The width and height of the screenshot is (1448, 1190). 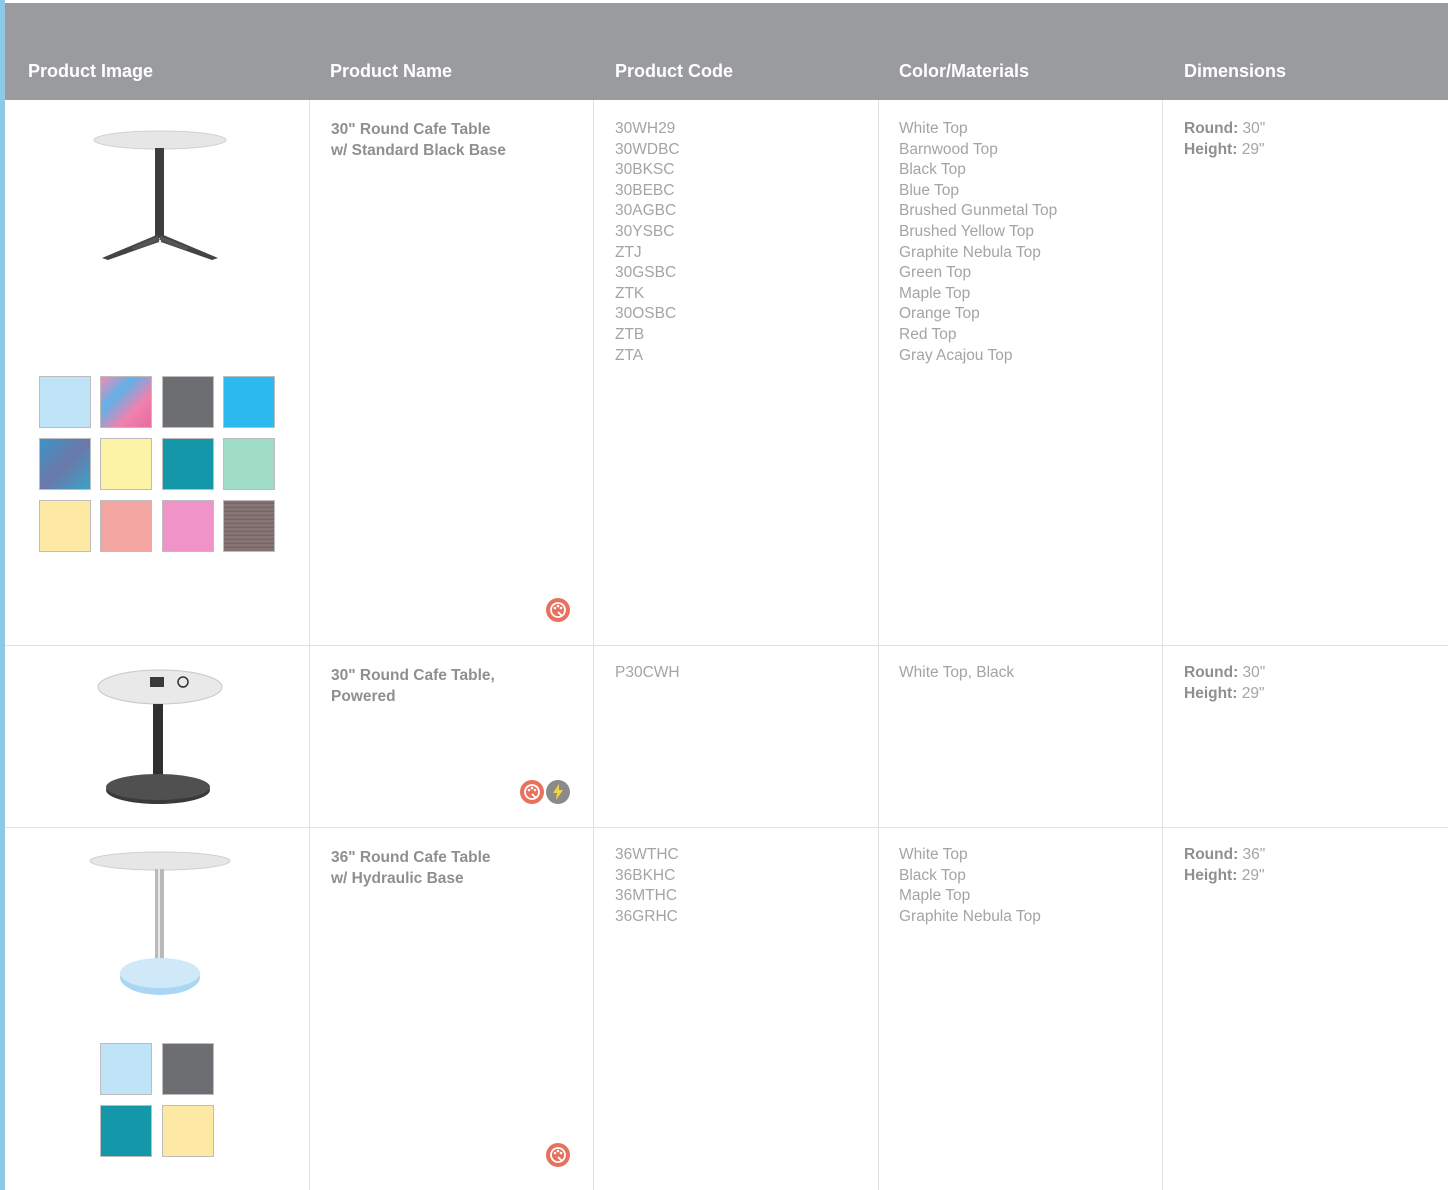 What do you see at coordinates (160, 923) in the screenshot?
I see `product-image-hydraulic-cafe-table` at bounding box center [160, 923].